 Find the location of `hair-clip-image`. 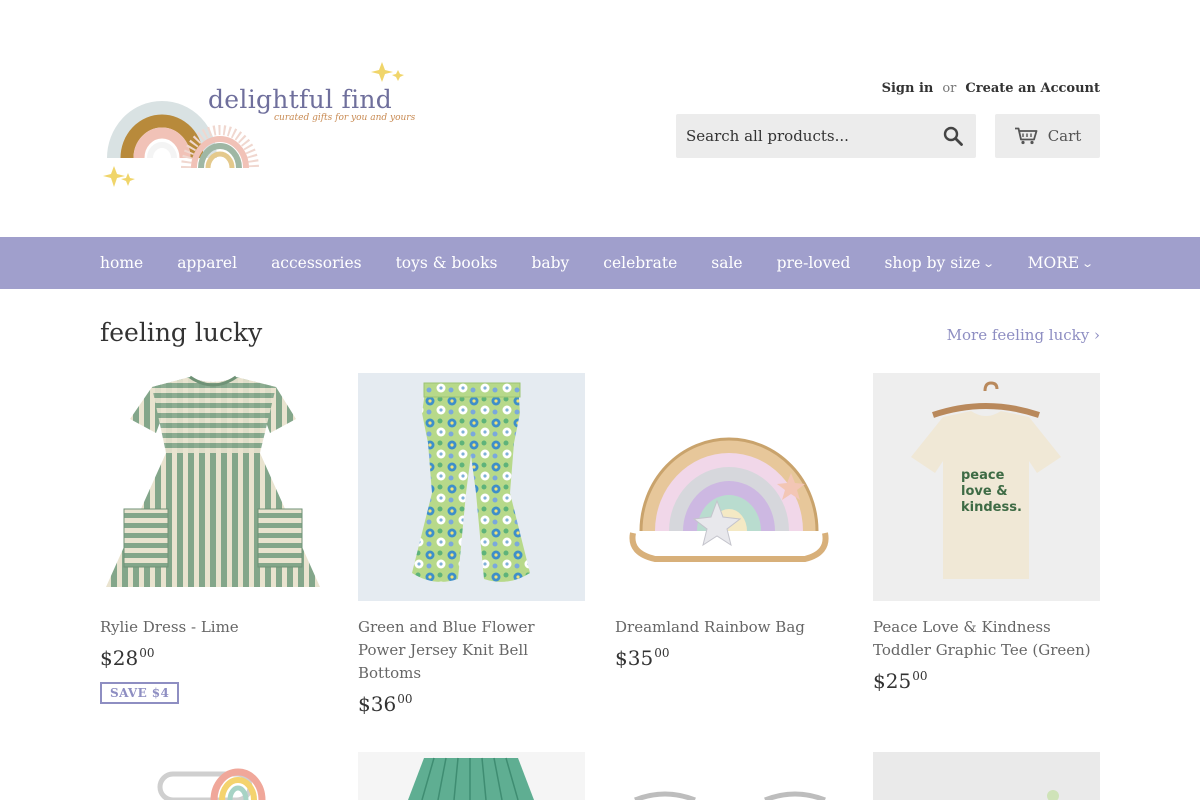

hair-clip-image is located at coordinates (213, 776).